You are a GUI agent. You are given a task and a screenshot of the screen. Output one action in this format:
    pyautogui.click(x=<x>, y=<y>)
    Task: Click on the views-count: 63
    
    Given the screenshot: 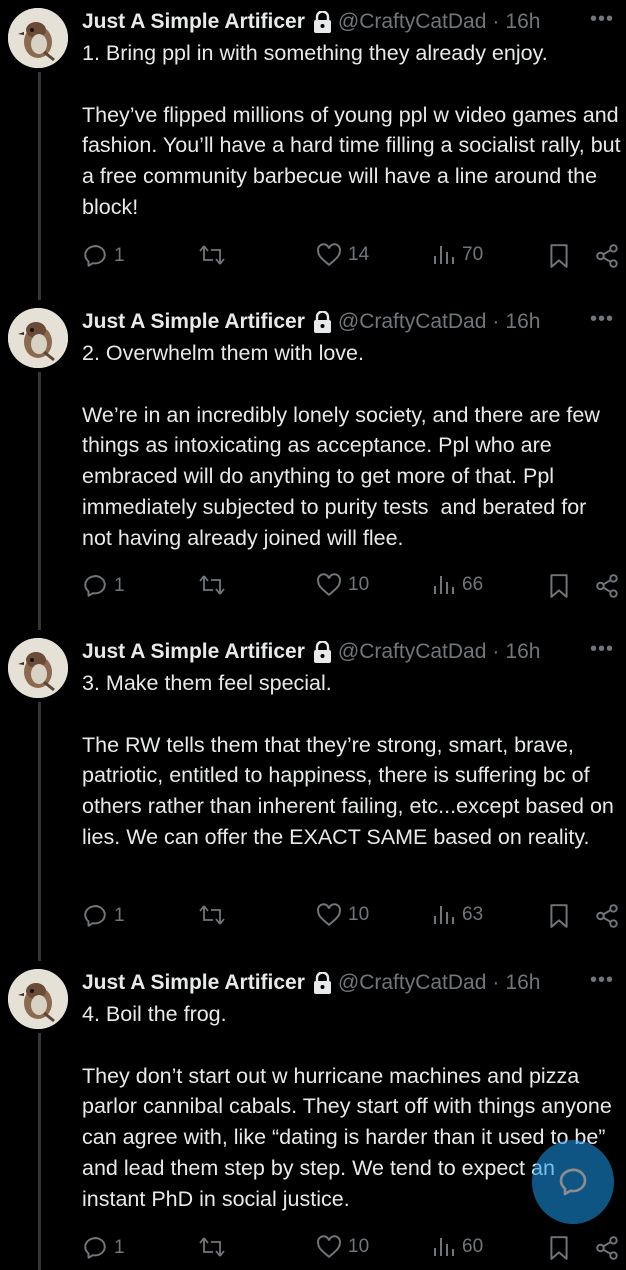 What is the action you would take?
    pyautogui.click(x=473, y=914)
    